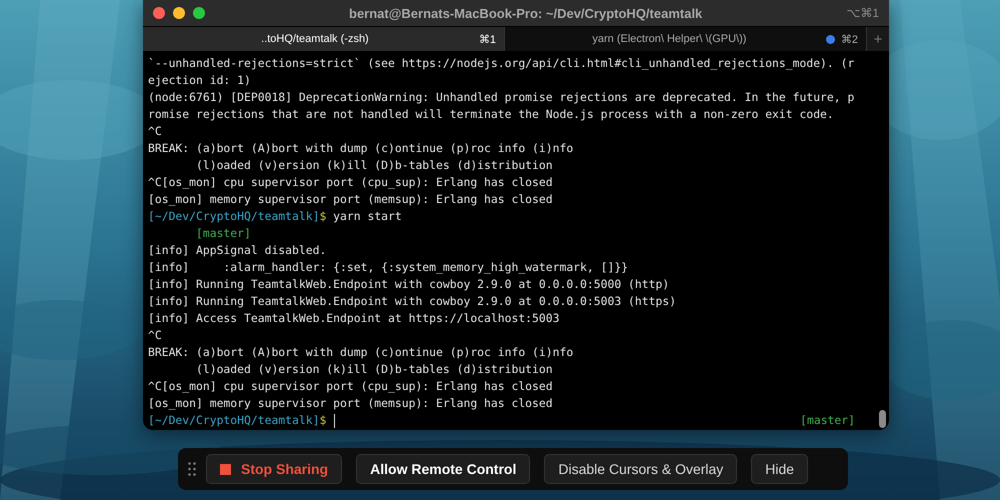 This screenshot has width=1000, height=500. I want to click on terminal-line: ejection id: 1), so click(199, 80).